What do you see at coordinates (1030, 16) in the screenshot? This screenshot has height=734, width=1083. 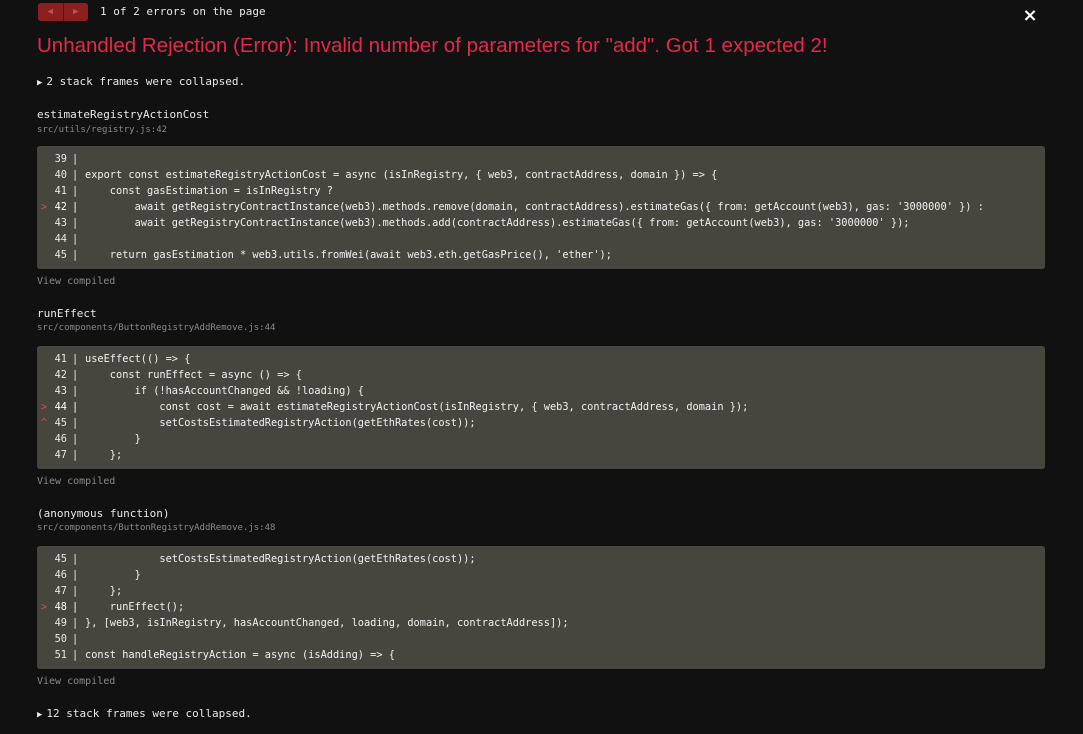 I see `close-icon: ×` at bounding box center [1030, 16].